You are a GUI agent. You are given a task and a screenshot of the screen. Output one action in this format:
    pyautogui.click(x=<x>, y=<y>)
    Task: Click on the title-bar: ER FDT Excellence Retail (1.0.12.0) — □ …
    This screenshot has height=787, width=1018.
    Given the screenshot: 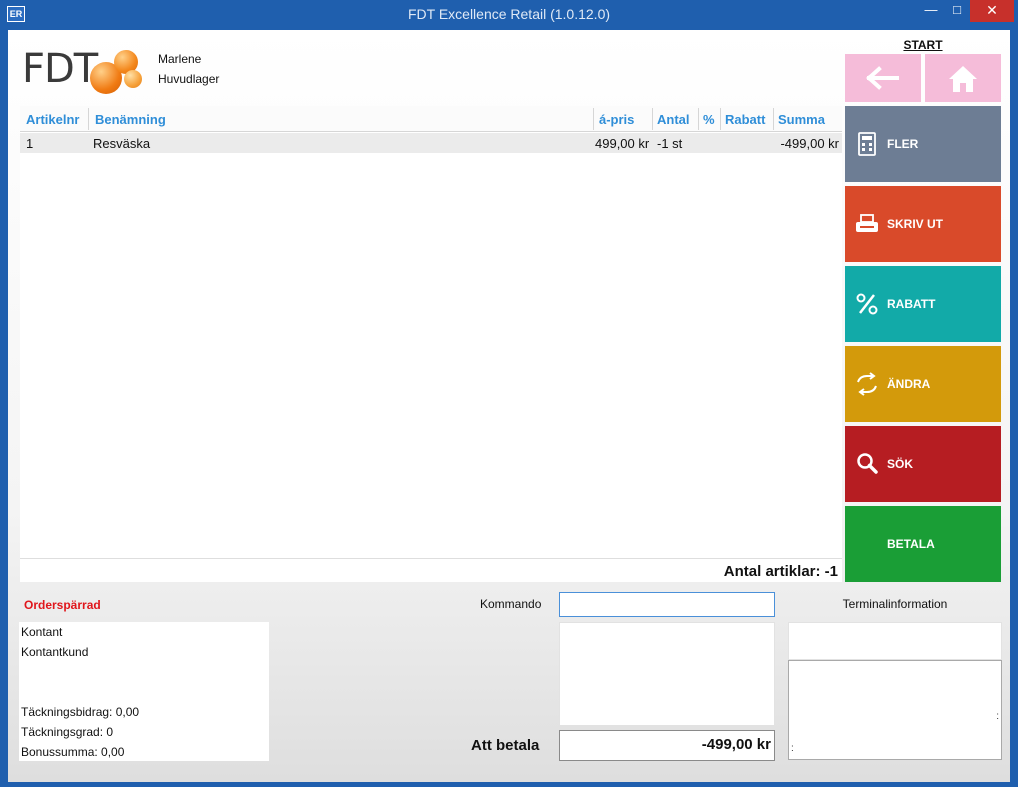 What is the action you would take?
    pyautogui.click(x=509, y=15)
    